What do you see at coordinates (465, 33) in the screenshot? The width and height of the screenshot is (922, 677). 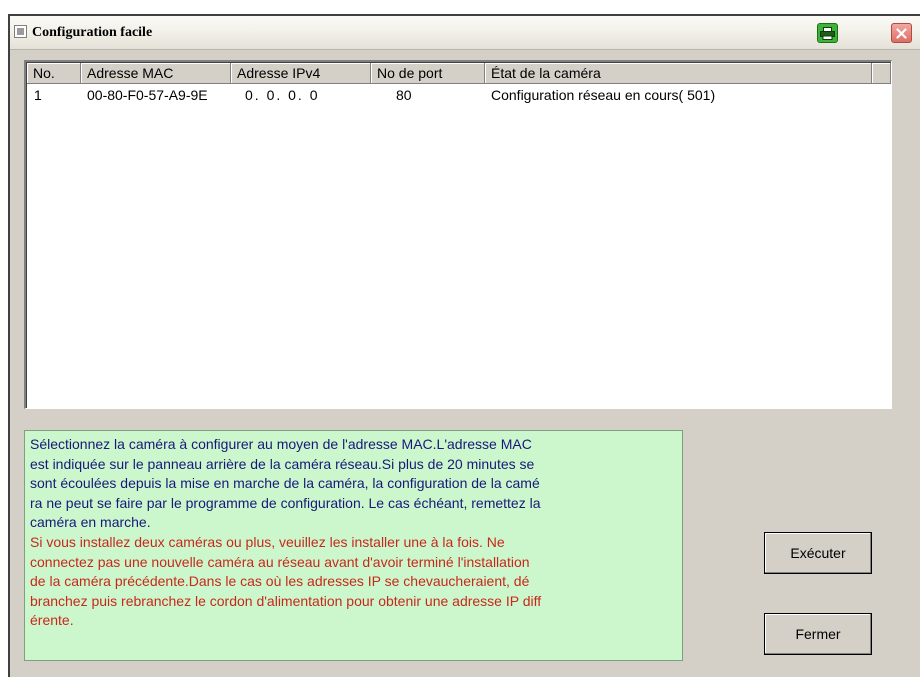 I see `title-bar: Configuration facile` at bounding box center [465, 33].